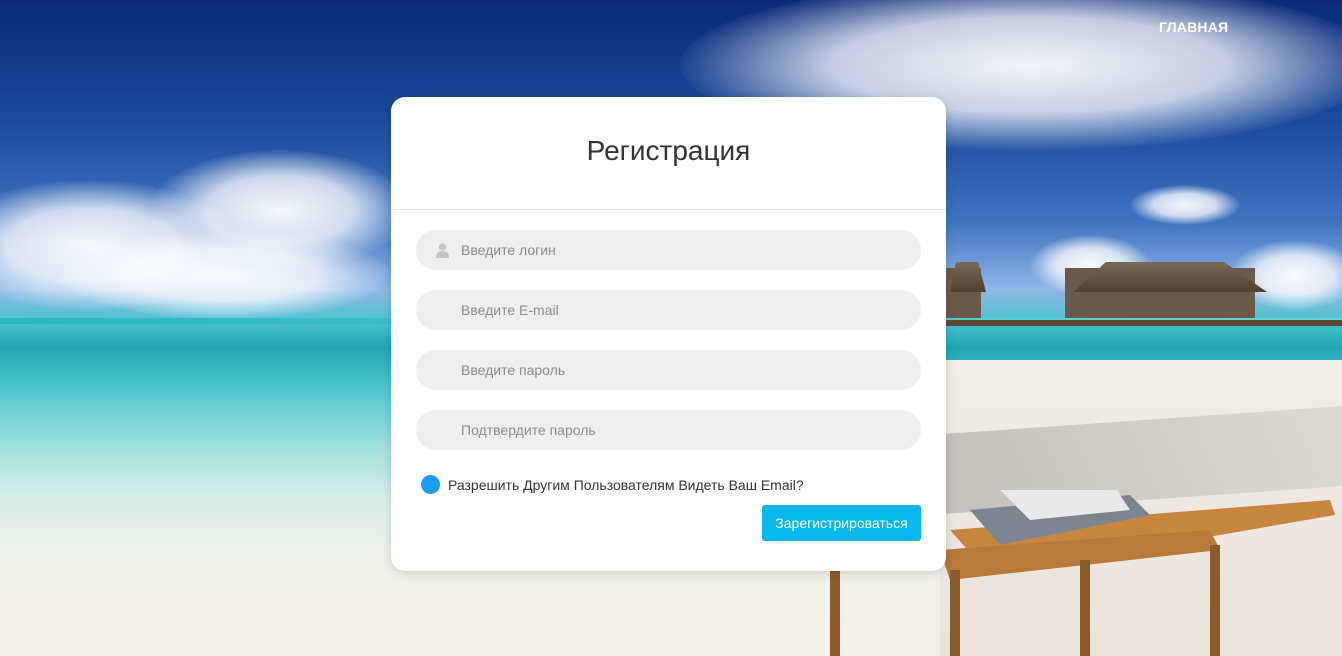  What do you see at coordinates (681, 250) in the screenshot?
I see `login-input` at bounding box center [681, 250].